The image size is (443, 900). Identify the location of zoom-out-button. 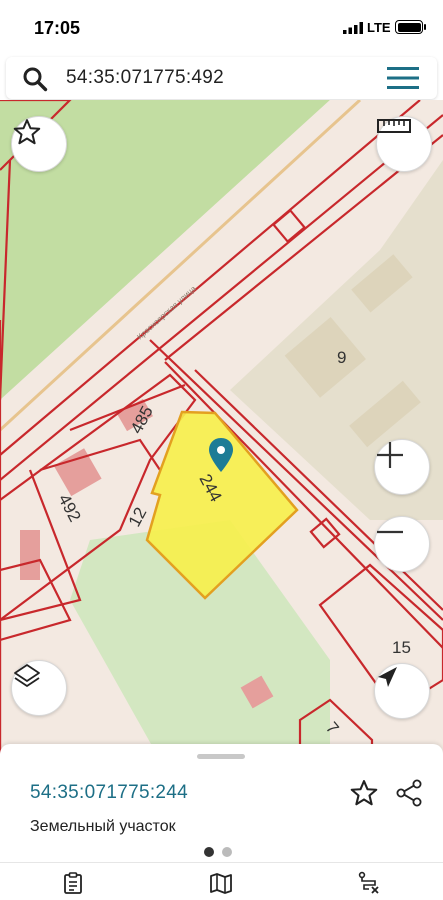
(402, 544).